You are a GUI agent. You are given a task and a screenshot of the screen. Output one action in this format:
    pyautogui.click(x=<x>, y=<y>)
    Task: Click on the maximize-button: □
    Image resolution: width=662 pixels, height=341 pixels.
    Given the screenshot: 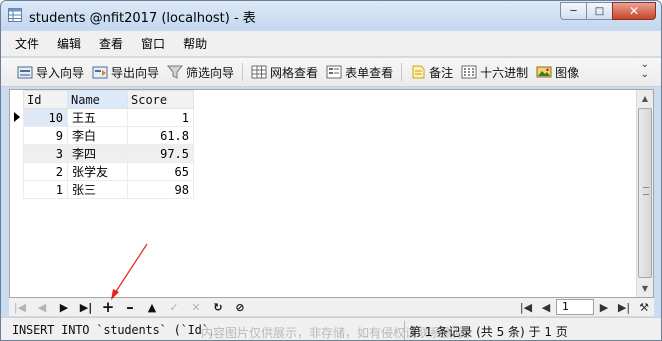 What is the action you would take?
    pyautogui.click(x=599, y=11)
    